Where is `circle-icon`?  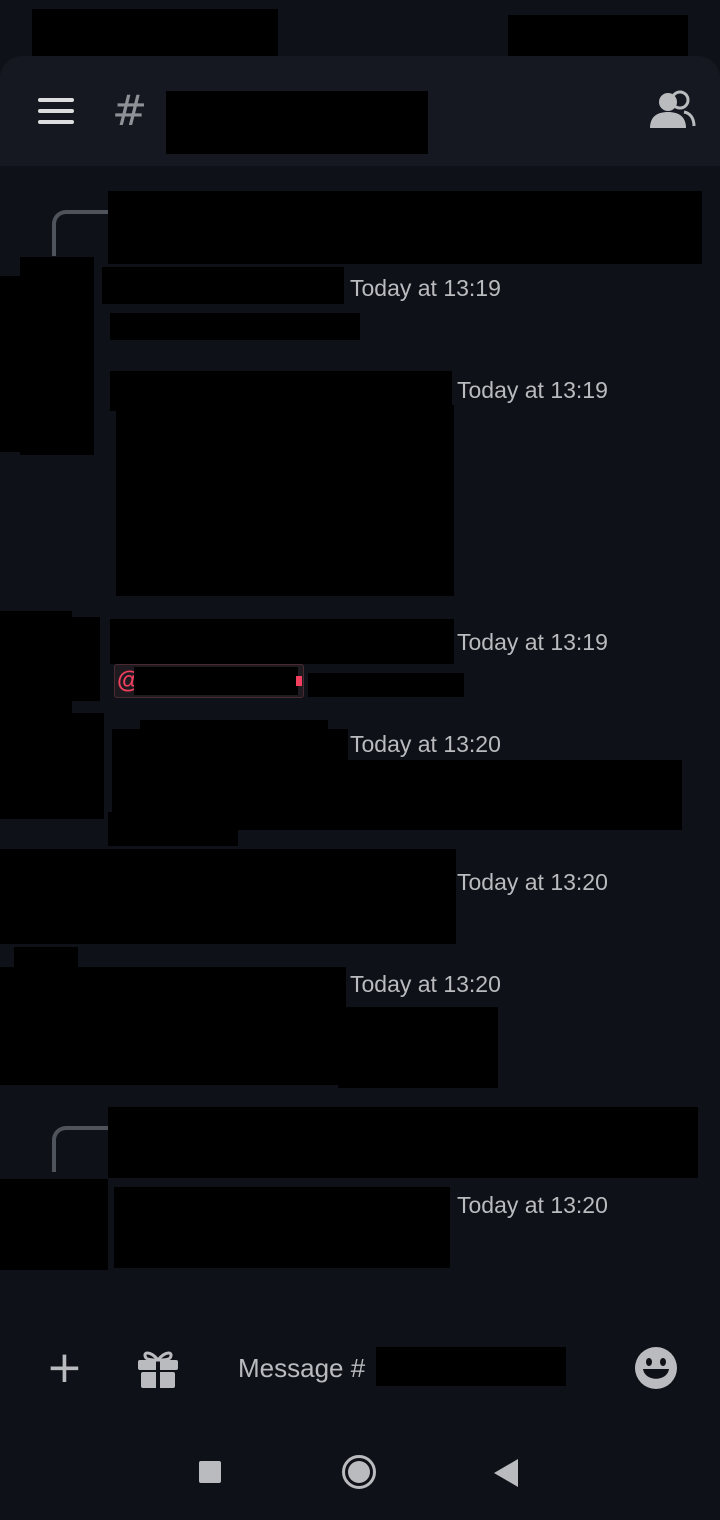 circle-icon is located at coordinates (359, 1472).